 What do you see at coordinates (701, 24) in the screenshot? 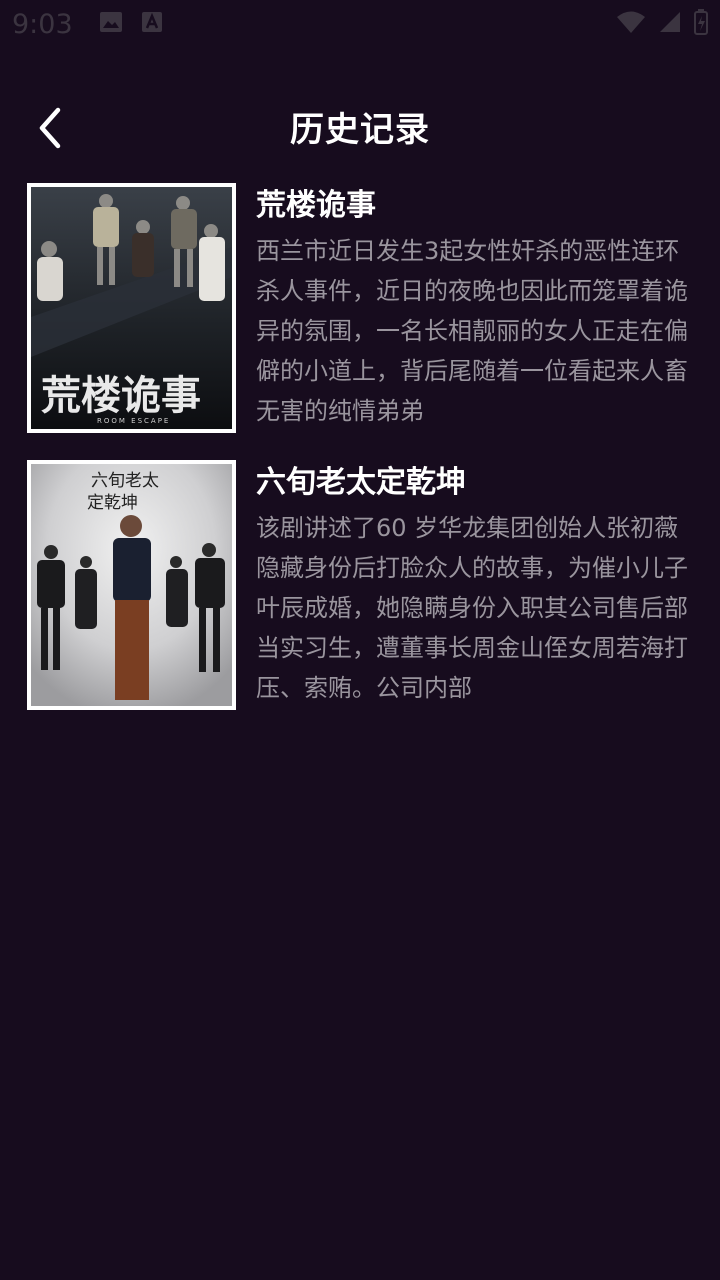
I see `battery-icon` at bounding box center [701, 24].